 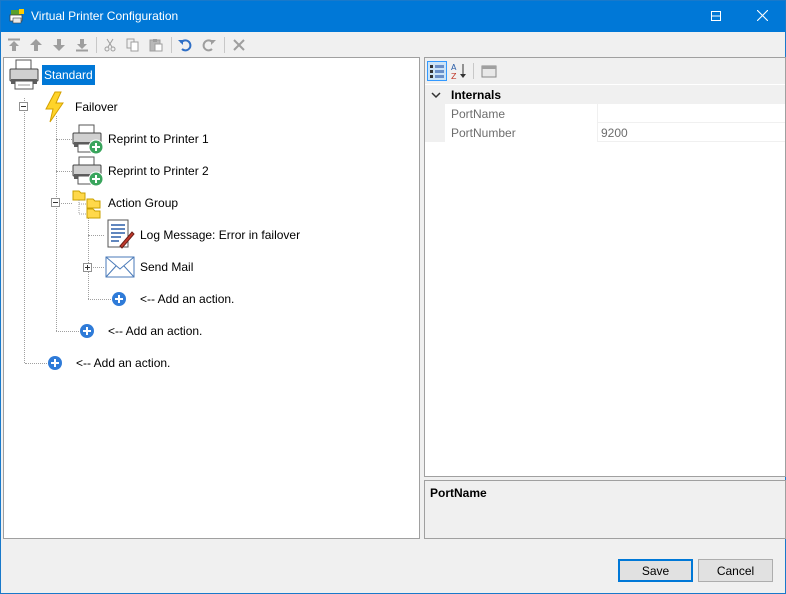 I want to click on tree-node-action-group: Action Group, so click(x=143, y=203).